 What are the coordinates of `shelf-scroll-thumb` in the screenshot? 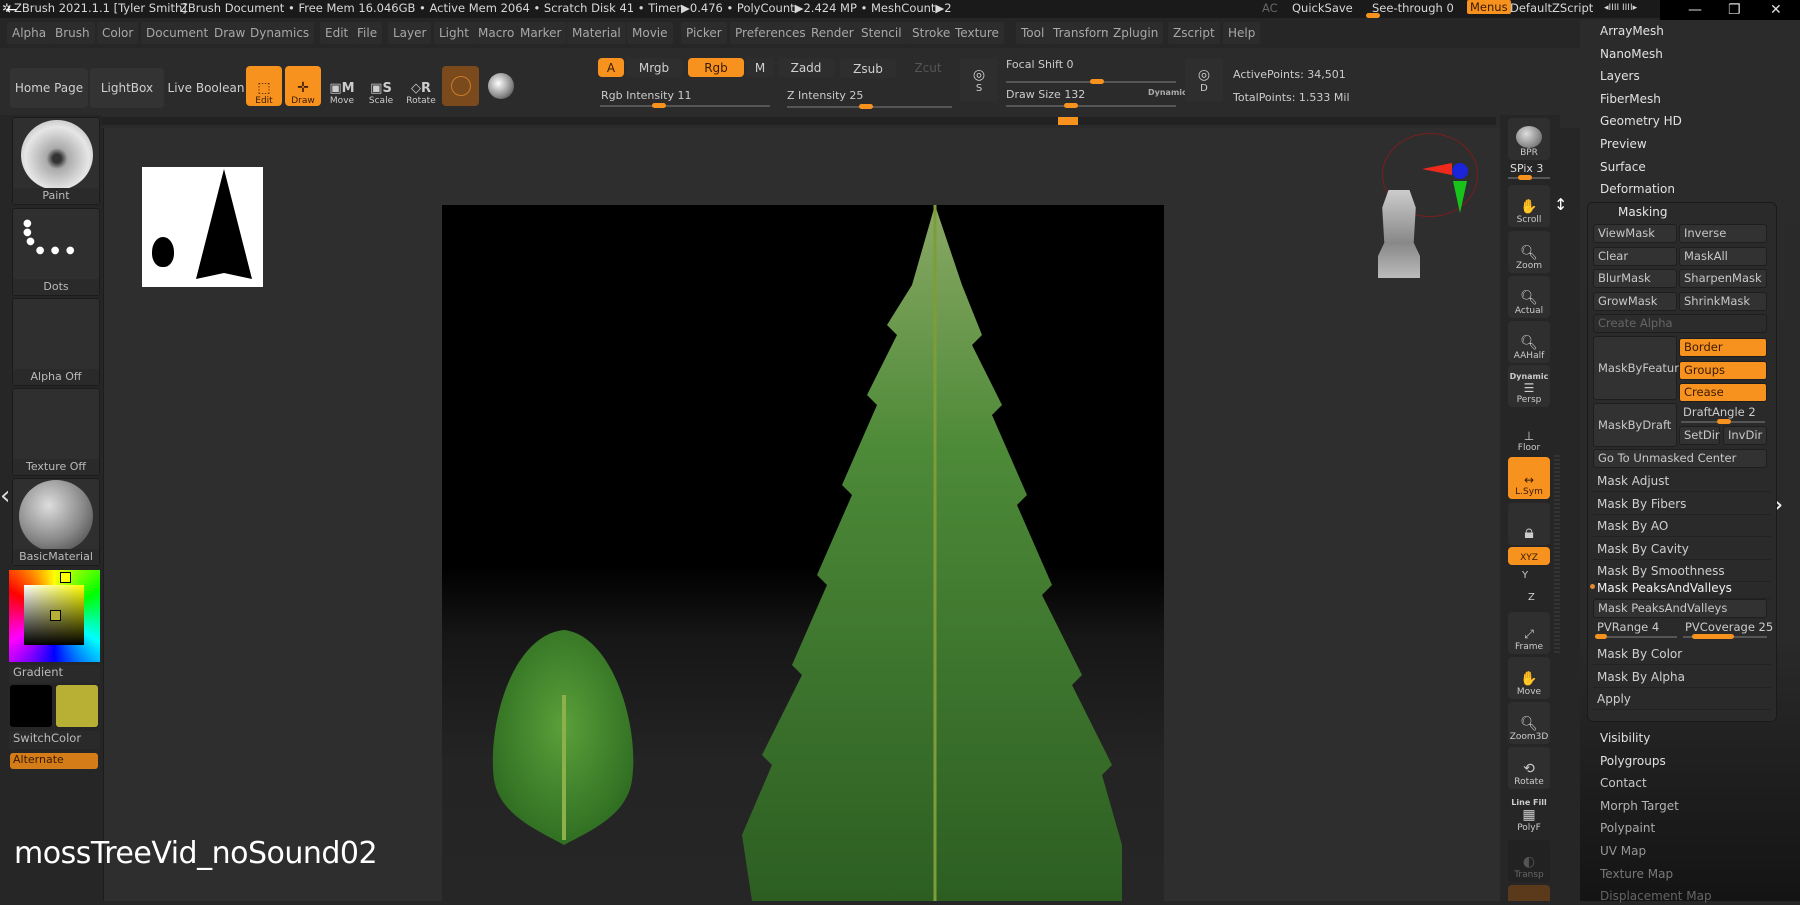 It's located at (1068, 121).